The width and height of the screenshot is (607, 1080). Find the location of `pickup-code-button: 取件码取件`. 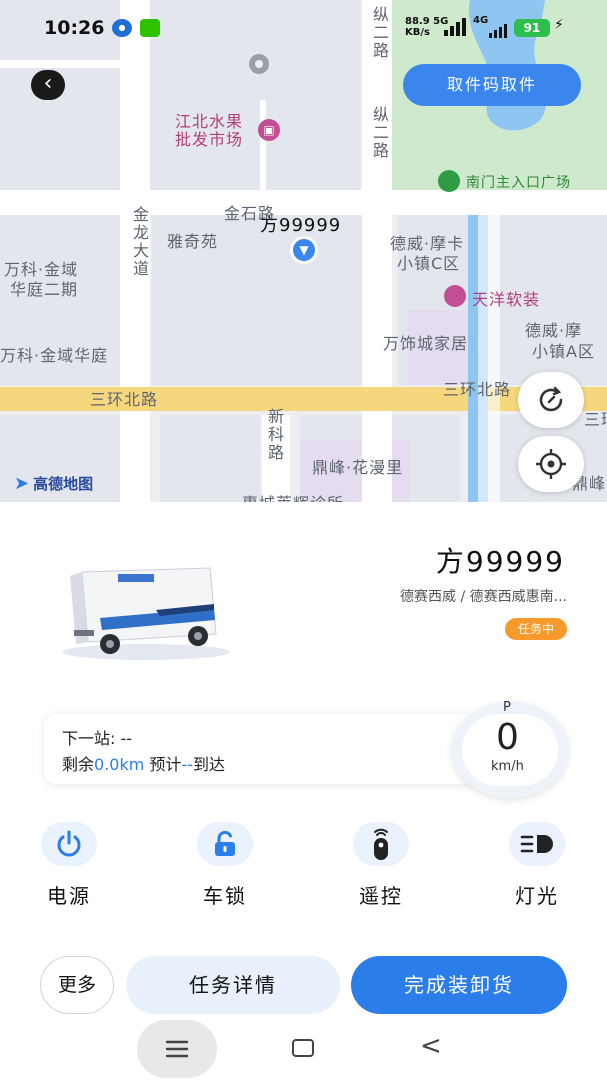

pickup-code-button: 取件码取件 is located at coordinates (492, 85).